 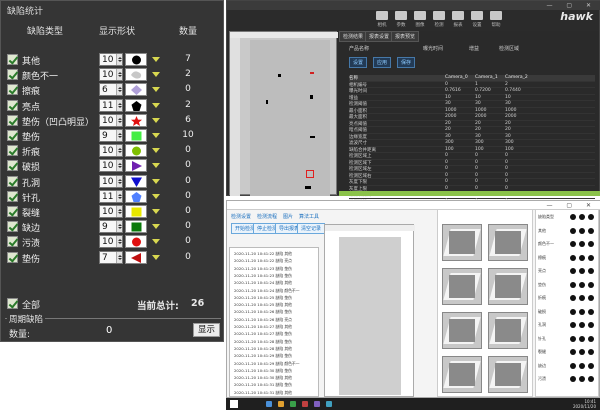 What do you see at coordinates (358, 117) in the screenshot?
I see `table-cell: 最大面积` at bounding box center [358, 117].